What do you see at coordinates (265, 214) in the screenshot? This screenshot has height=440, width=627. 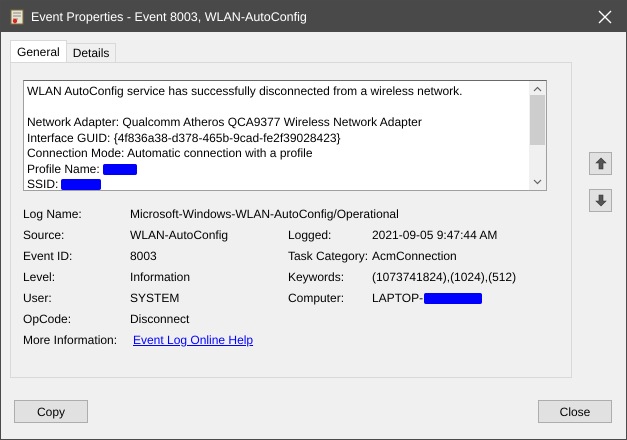 I see `field-value: Microsoft-Windows-WLAN-AutoConfig/Operational` at bounding box center [265, 214].